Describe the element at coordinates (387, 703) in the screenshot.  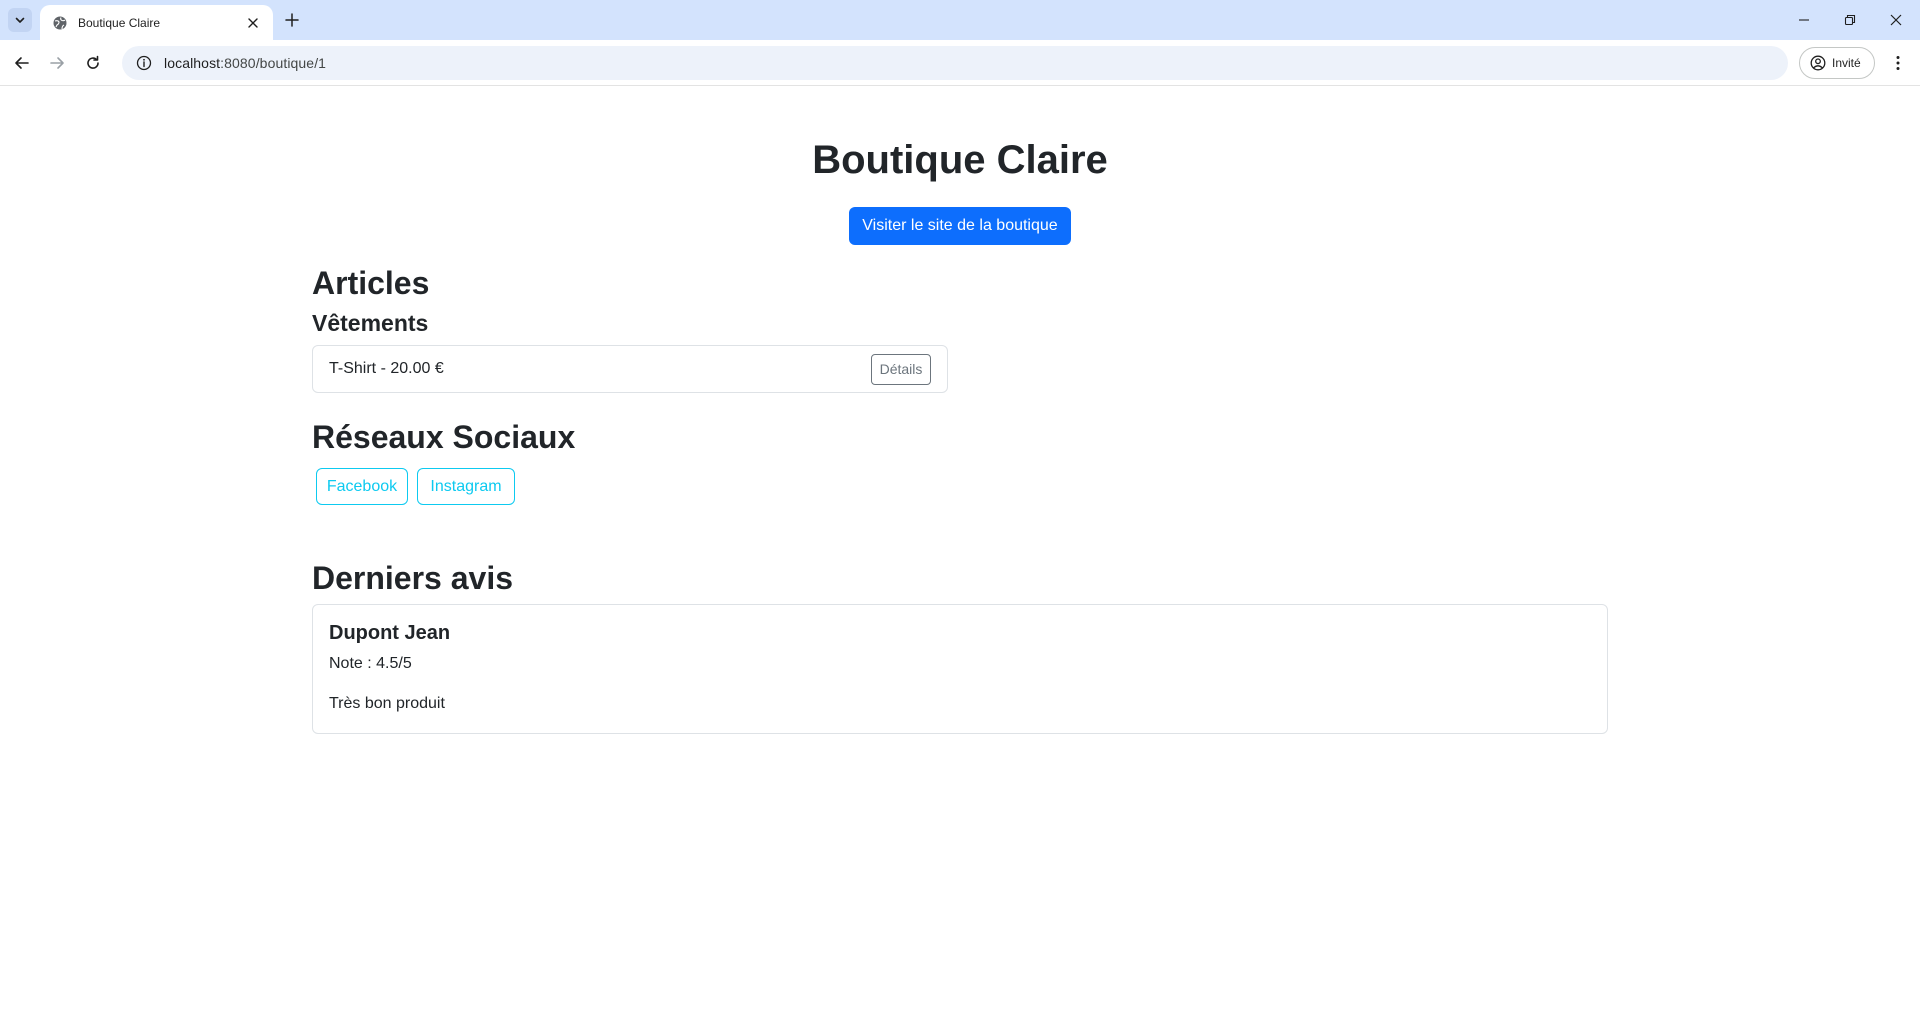
I see `review-text: Très bon produit` at that location.